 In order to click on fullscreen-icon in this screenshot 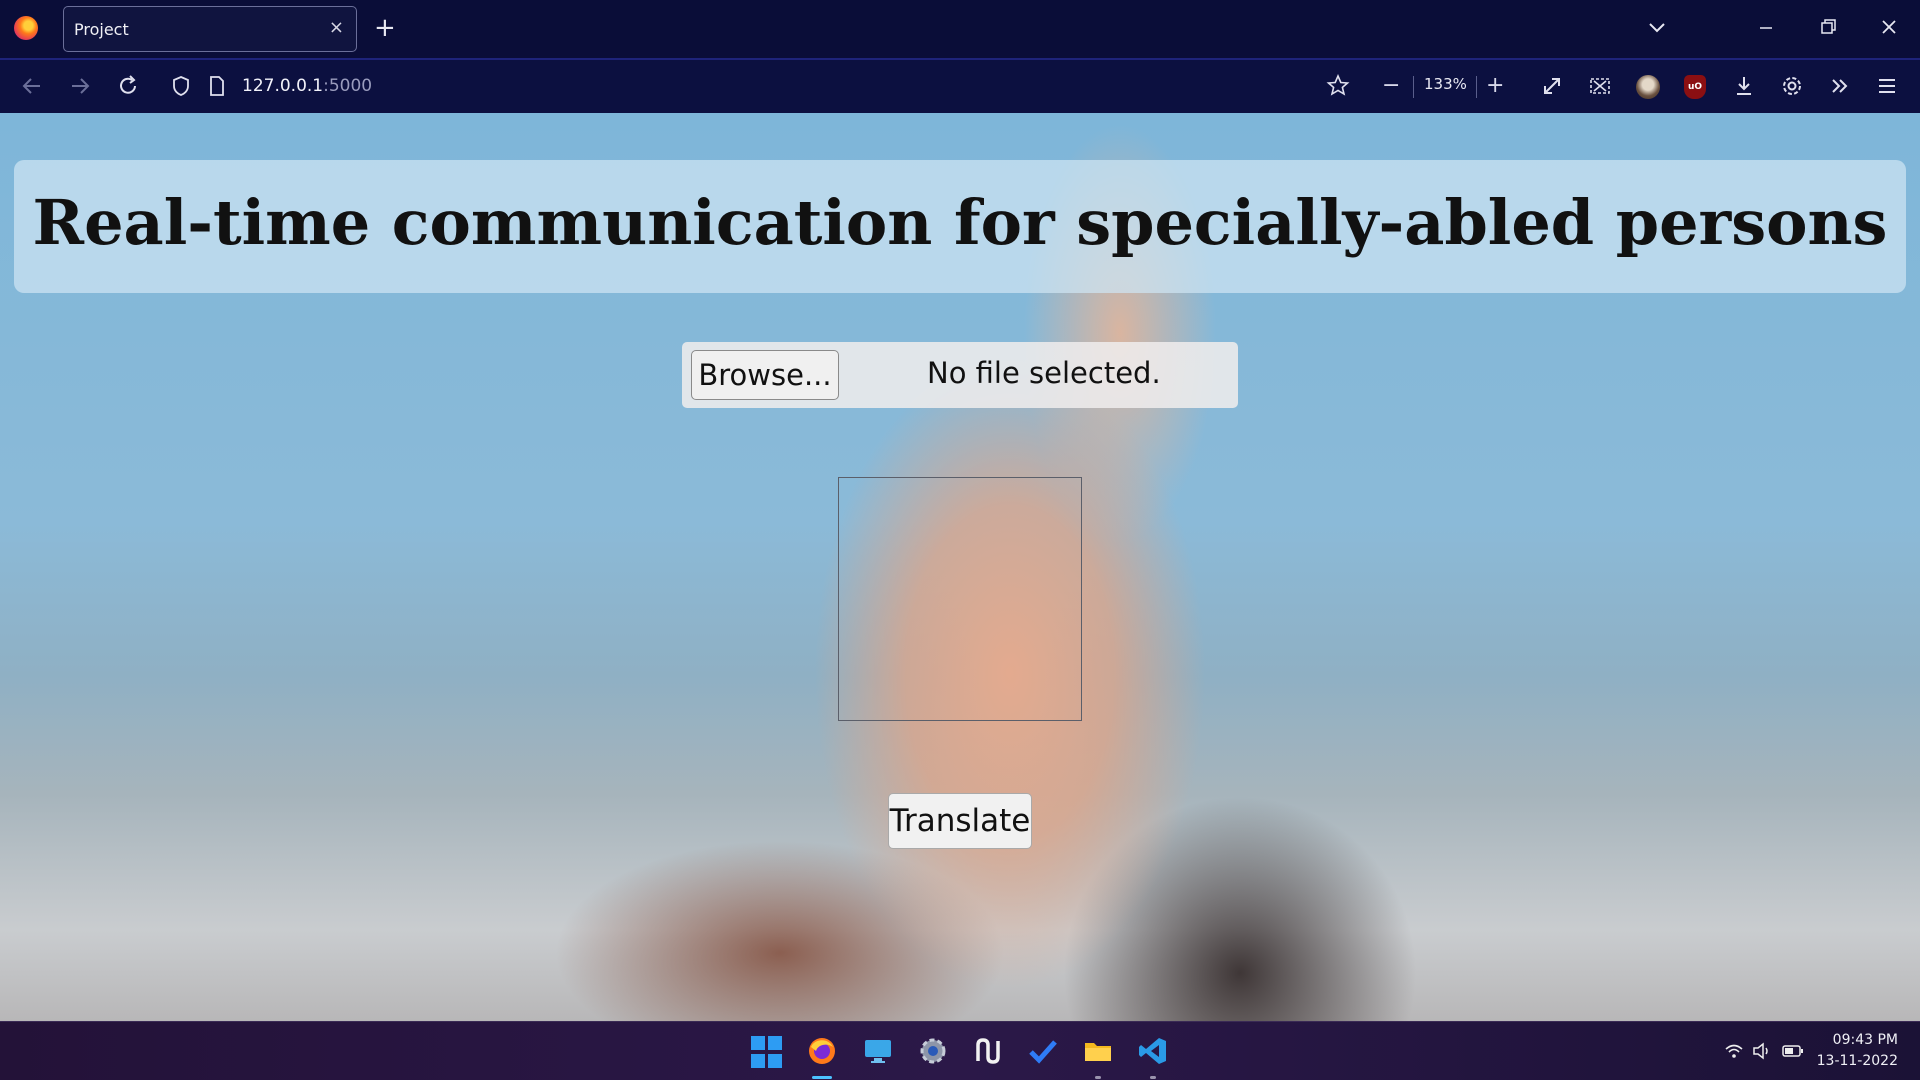, I will do `click(1552, 90)`.